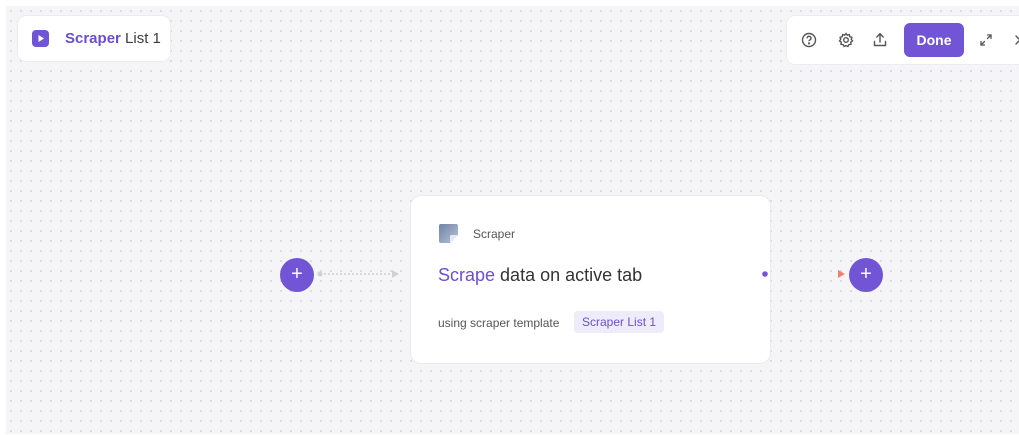 This screenshot has height=435, width=1019. I want to click on workflow-title: Scraper List 1, so click(113, 38).